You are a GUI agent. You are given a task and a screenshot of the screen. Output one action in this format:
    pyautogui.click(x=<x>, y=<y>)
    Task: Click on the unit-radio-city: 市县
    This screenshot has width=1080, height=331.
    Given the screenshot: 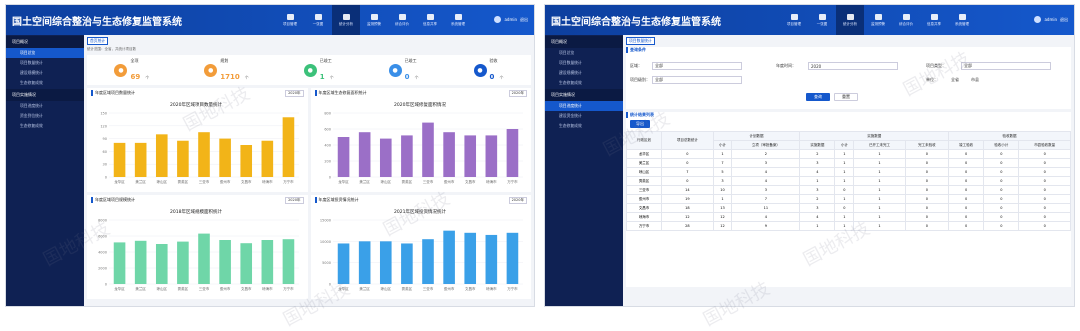 What is the action you would take?
    pyautogui.click(x=975, y=80)
    